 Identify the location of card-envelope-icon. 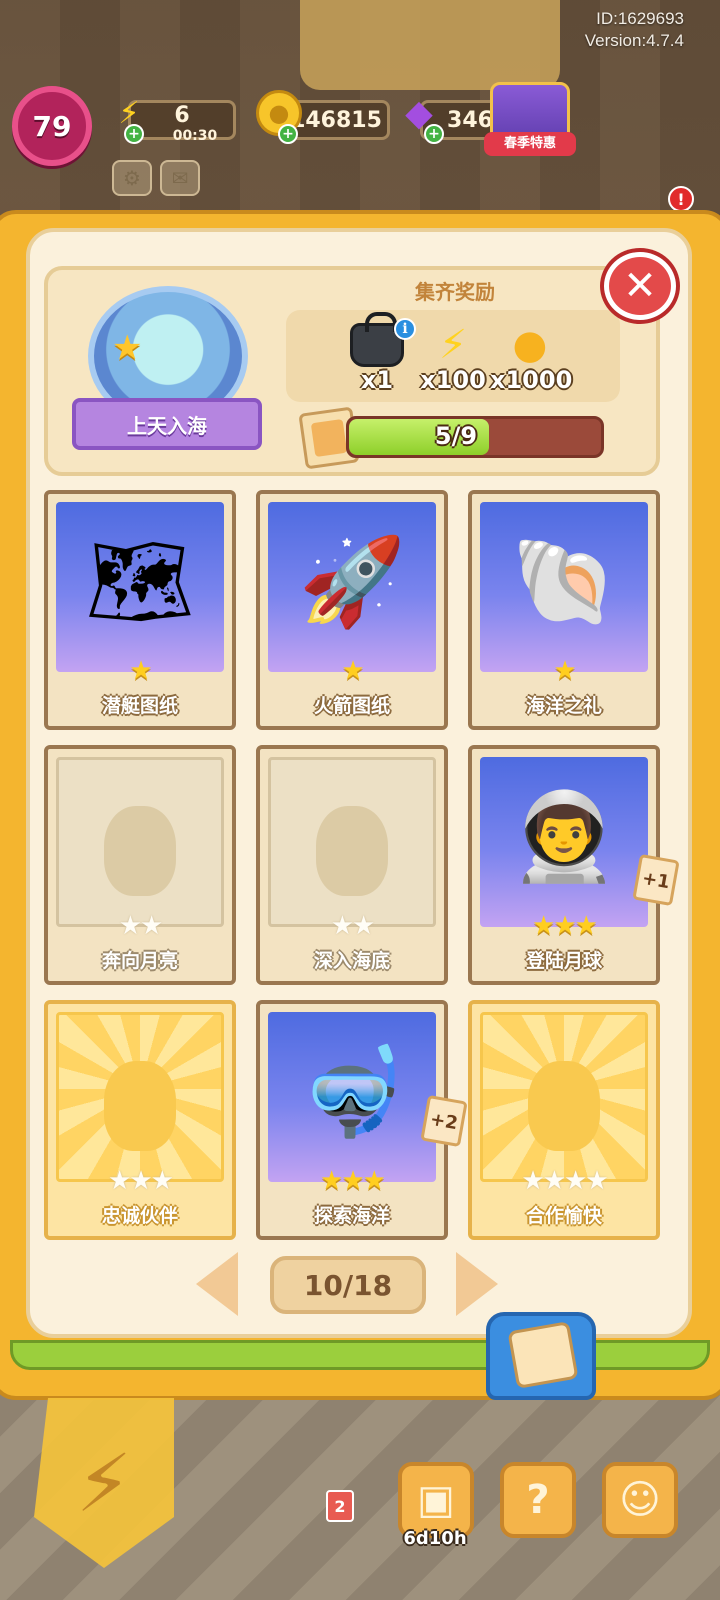
(543, 1355).